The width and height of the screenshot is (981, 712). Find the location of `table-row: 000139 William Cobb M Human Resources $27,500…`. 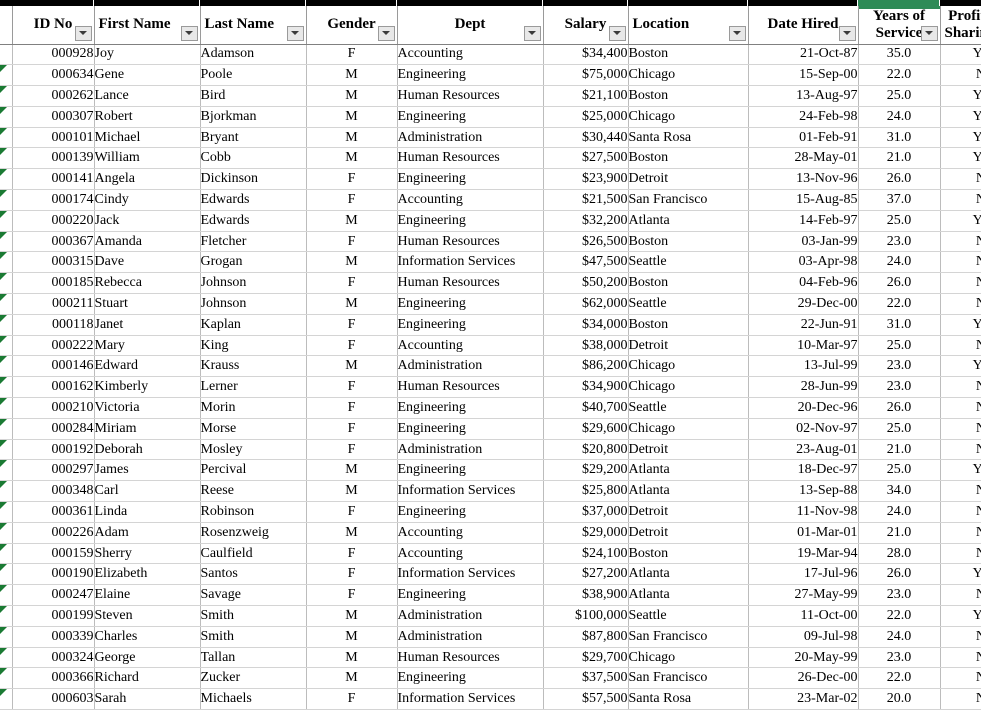

table-row: 000139 William Cobb M Human Resources $27,500… is located at coordinates (490, 158).